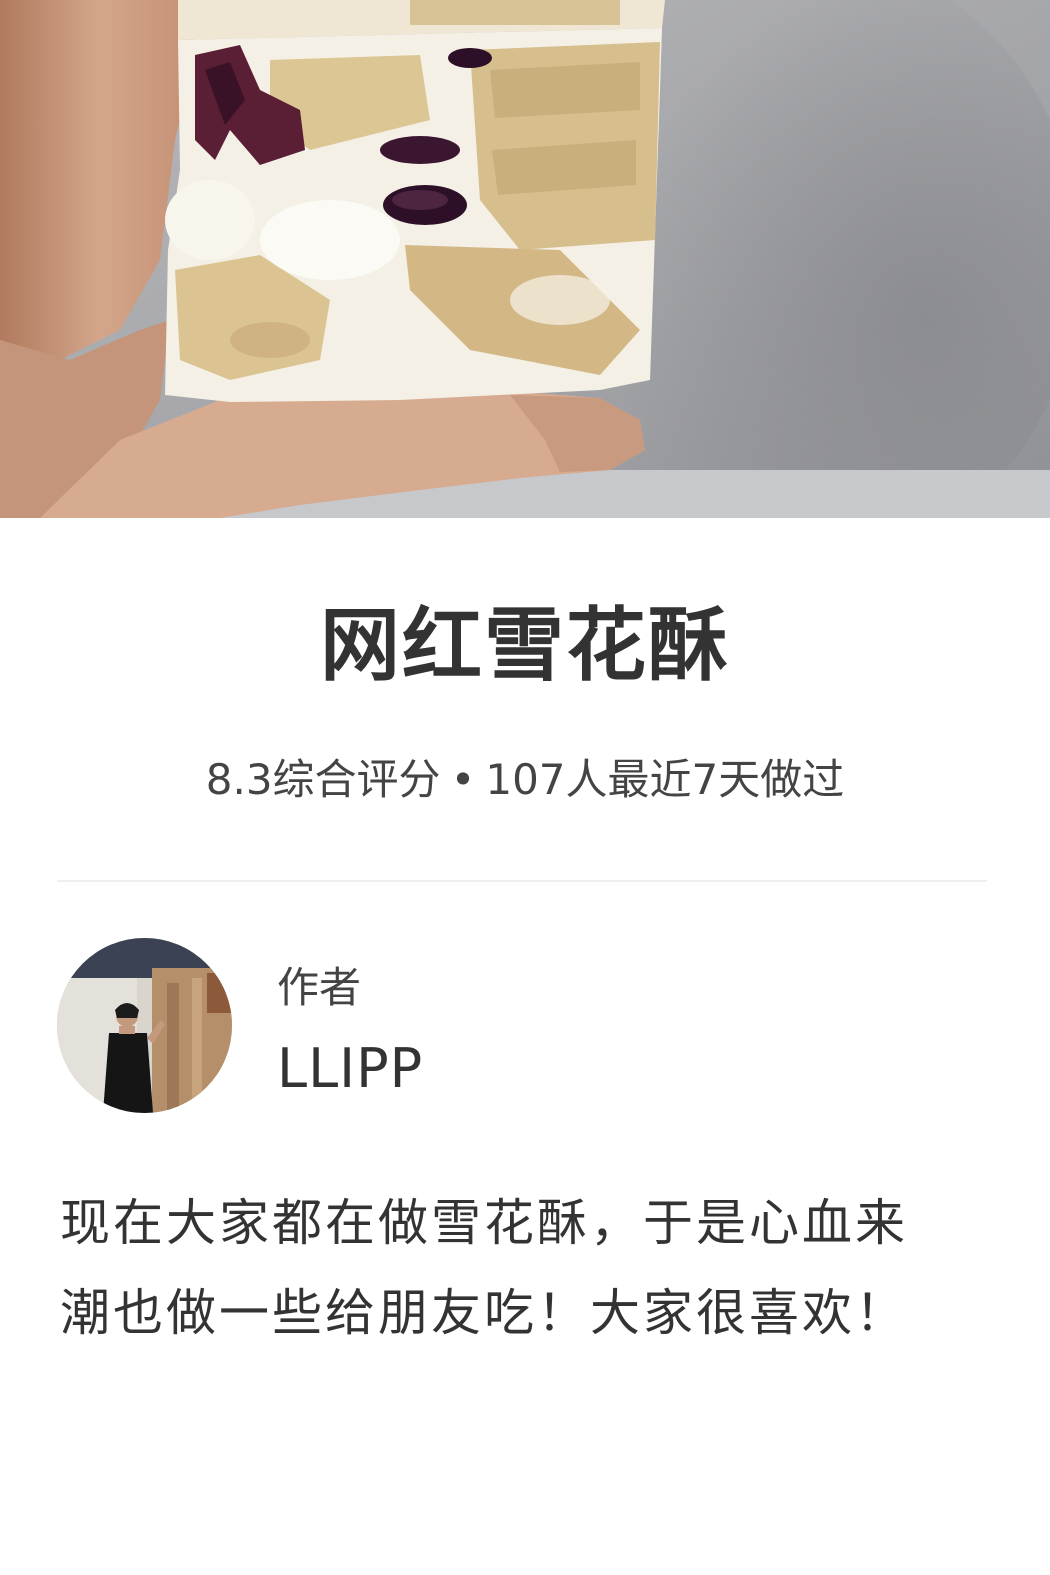 The width and height of the screenshot is (1050, 1575). What do you see at coordinates (522, 1028) in the screenshot?
I see `author-section: 作者 LLIPP` at bounding box center [522, 1028].